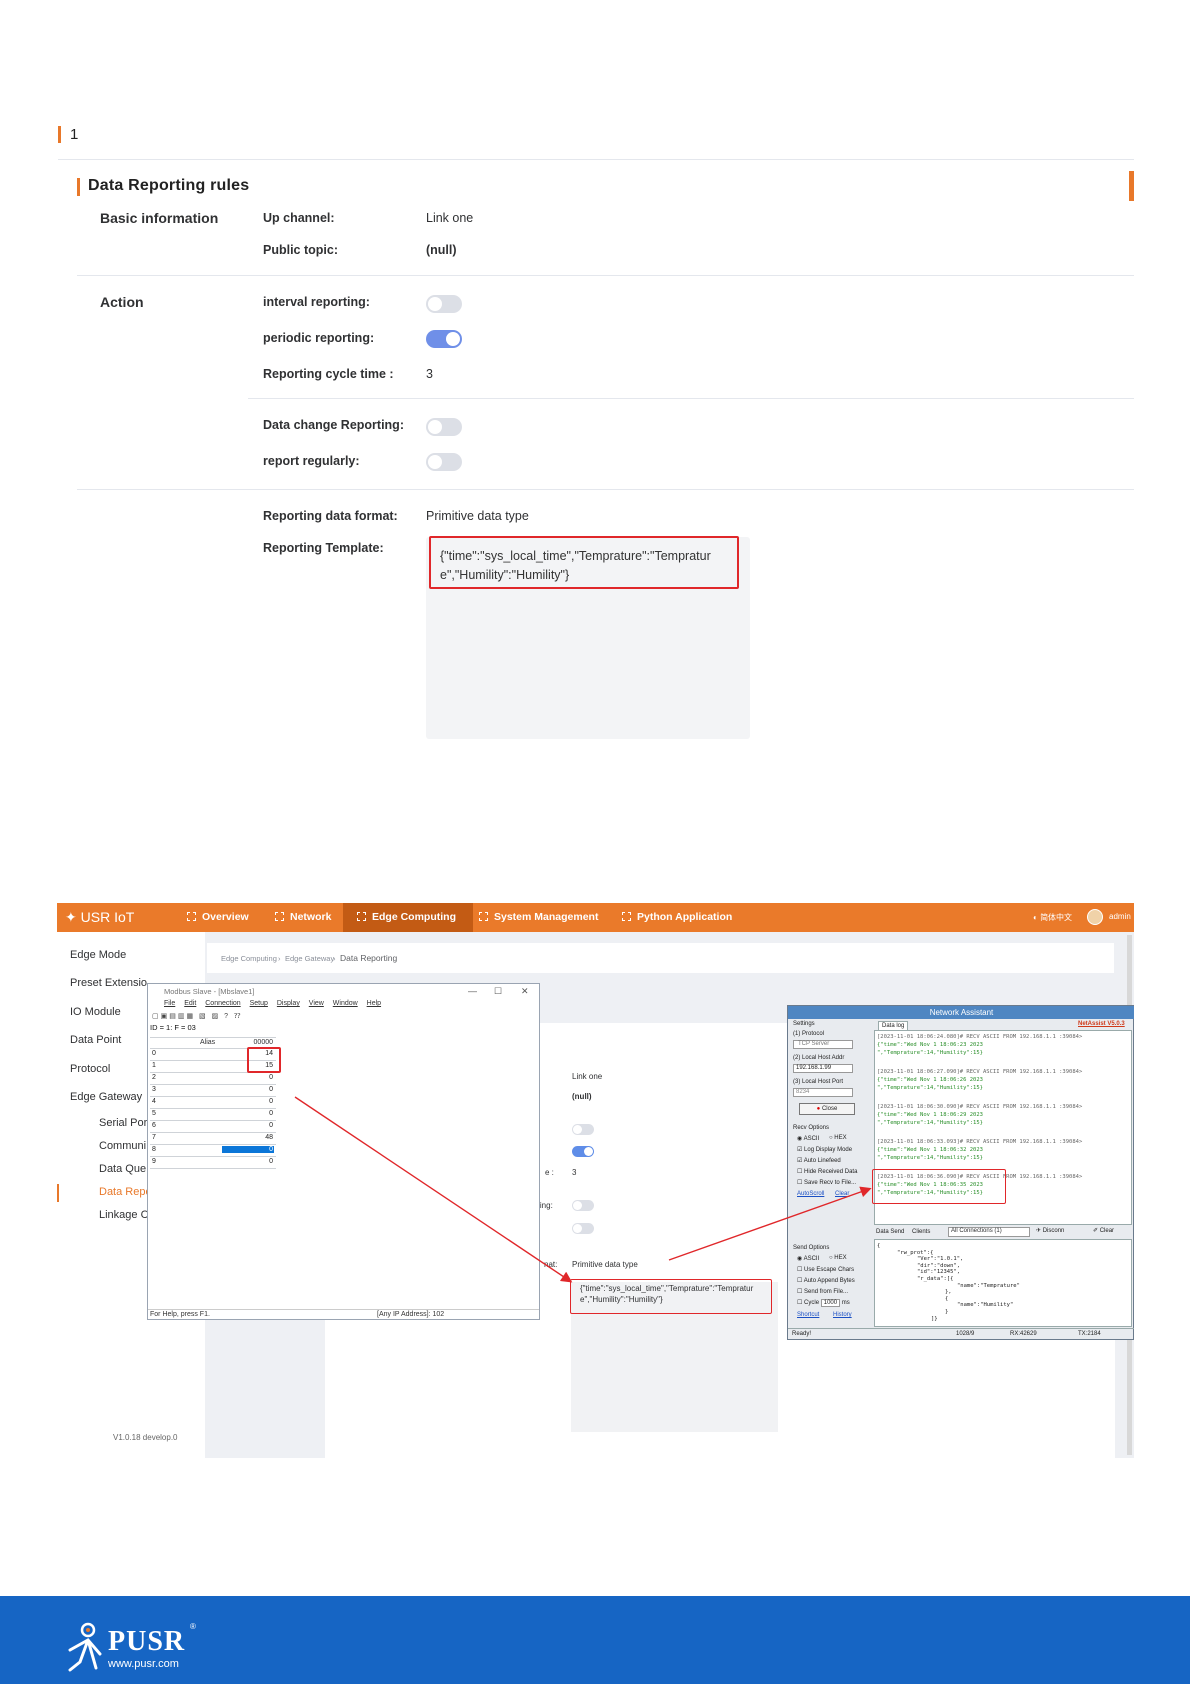 The width and height of the screenshot is (1190, 1684). Describe the element at coordinates (477, 516) in the screenshot. I see `data-format-value: Primitive data type` at that location.